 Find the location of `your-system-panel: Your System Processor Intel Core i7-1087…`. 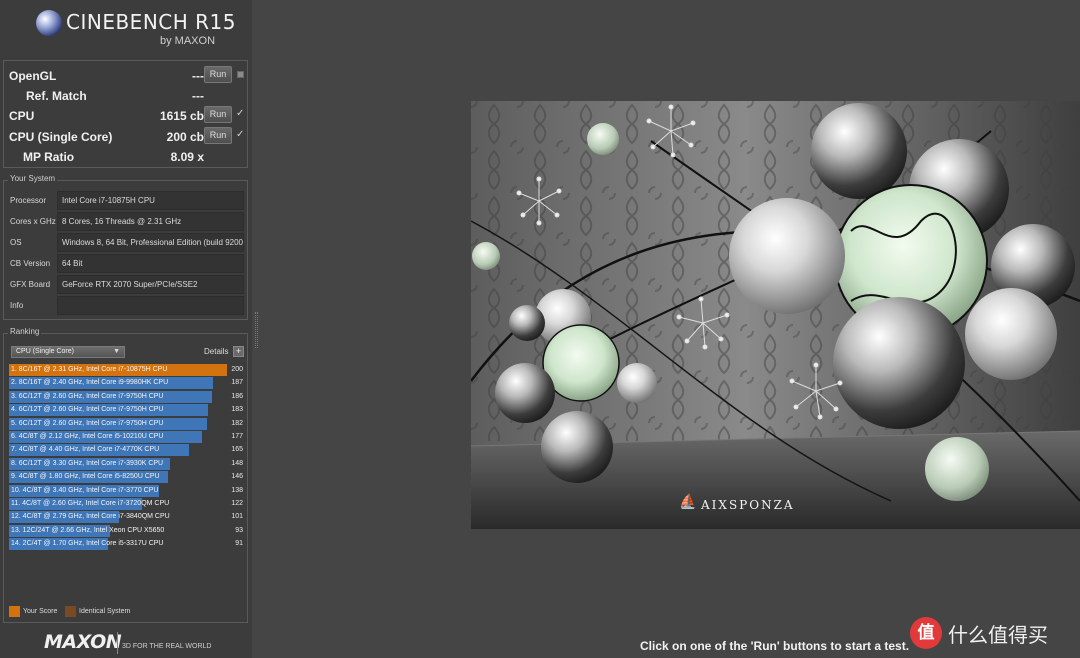

your-system-panel: Your System Processor Intel Core i7-1087… is located at coordinates (126, 247).